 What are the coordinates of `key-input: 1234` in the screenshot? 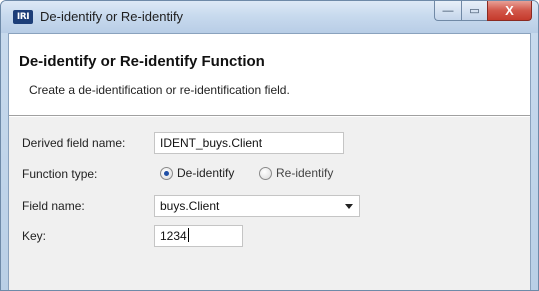 It's located at (198, 236).